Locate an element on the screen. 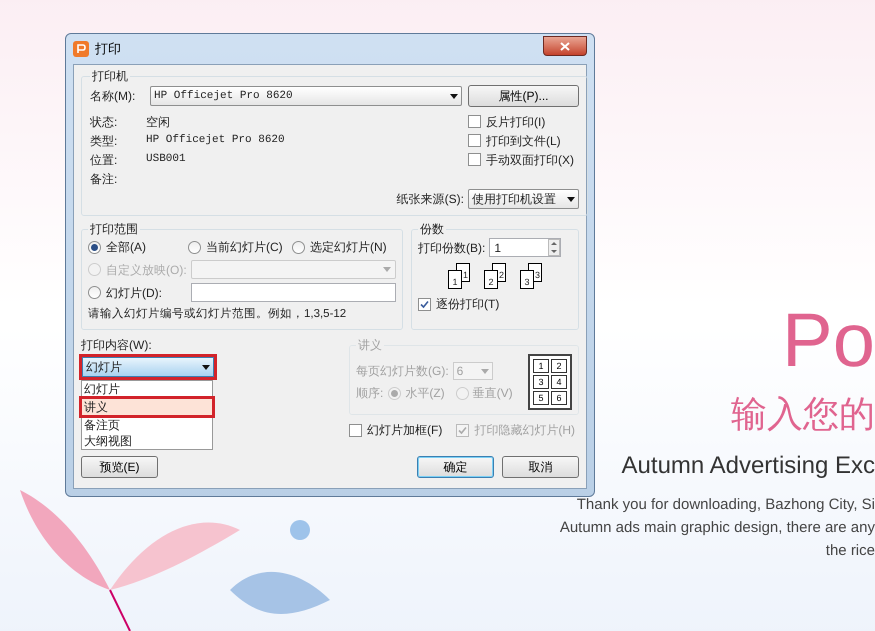 Image resolution: width=875 pixels, height=631 pixels. dropdown-option: 幻灯片 is located at coordinates (147, 389).